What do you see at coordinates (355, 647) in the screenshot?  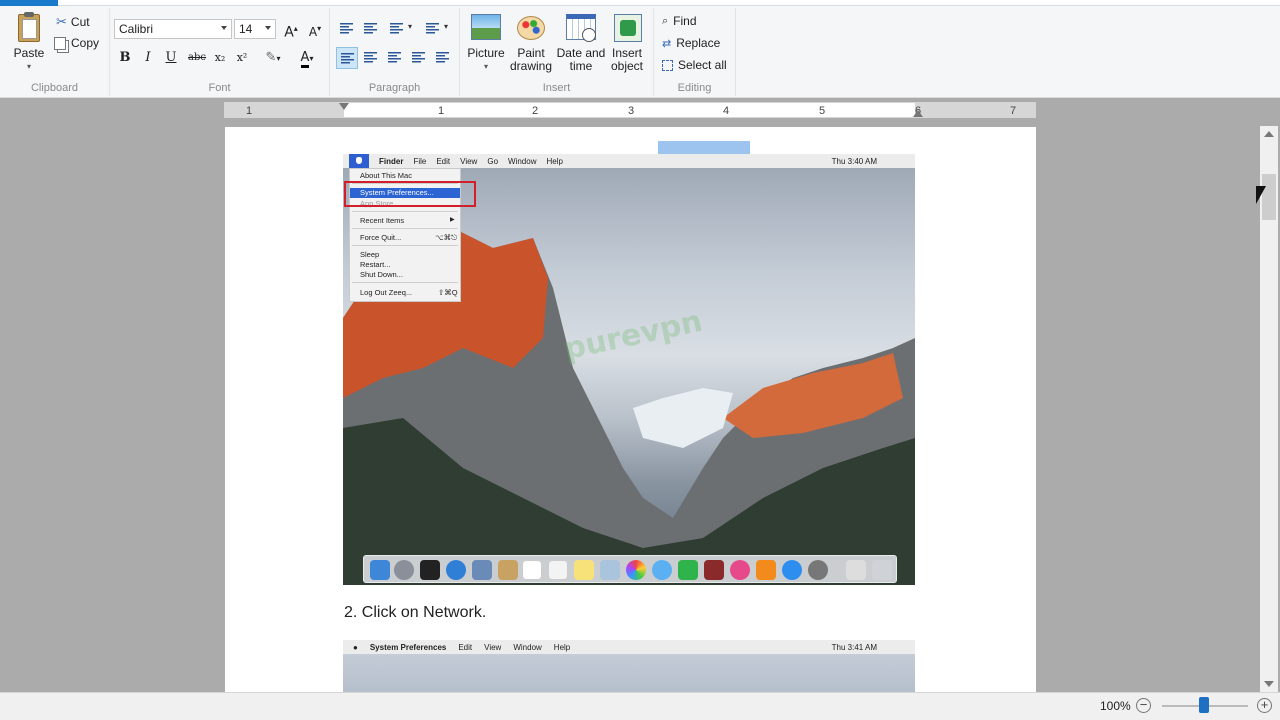 I see `apple-icon: ●` at bounding box center [355, 647].